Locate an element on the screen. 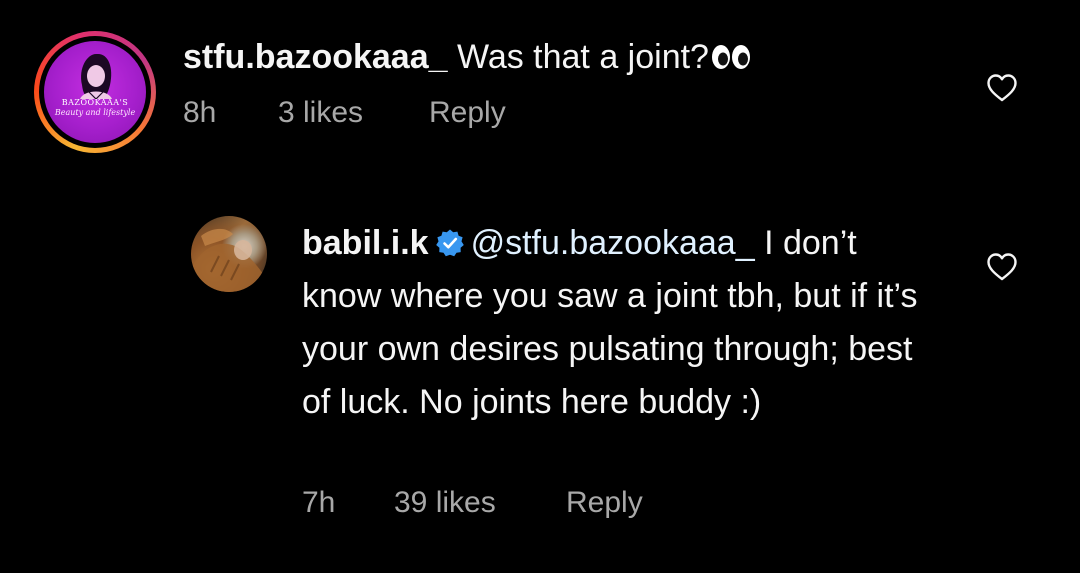 The height and width of the screenshot is (573, 1080). comment-text-line: stfu.bazookaaa_ Was that a joint? is located at coordinates (467, 57).